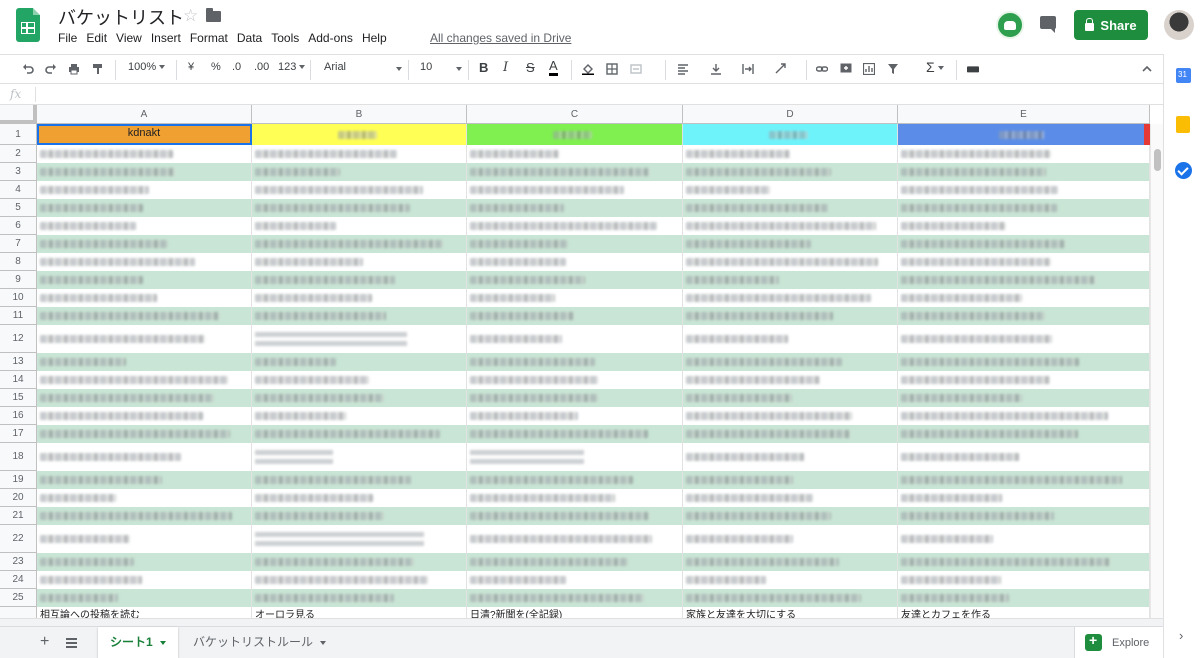  What do you see at coordinates (1183, 170) in the screenshot?
I see `tasks-icon` at bounding box center [1183, 170].